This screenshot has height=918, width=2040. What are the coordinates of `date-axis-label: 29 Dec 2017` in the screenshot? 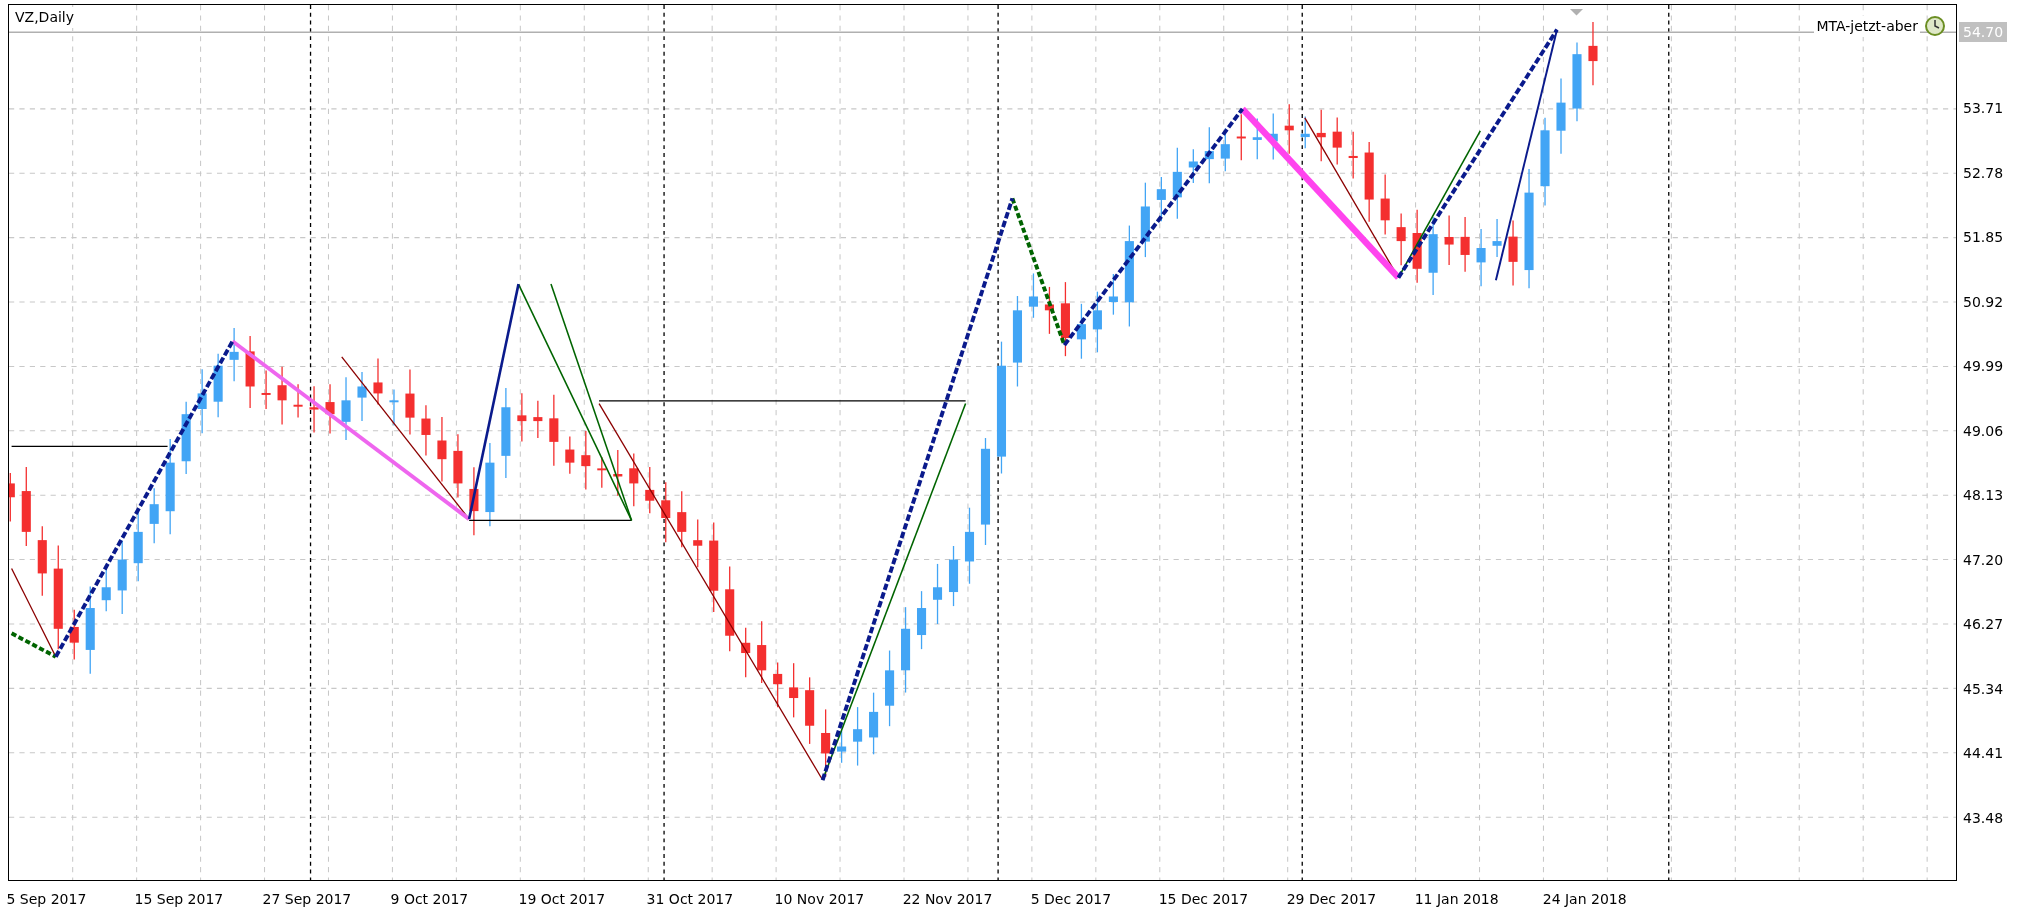 It's located at (1331, 899).